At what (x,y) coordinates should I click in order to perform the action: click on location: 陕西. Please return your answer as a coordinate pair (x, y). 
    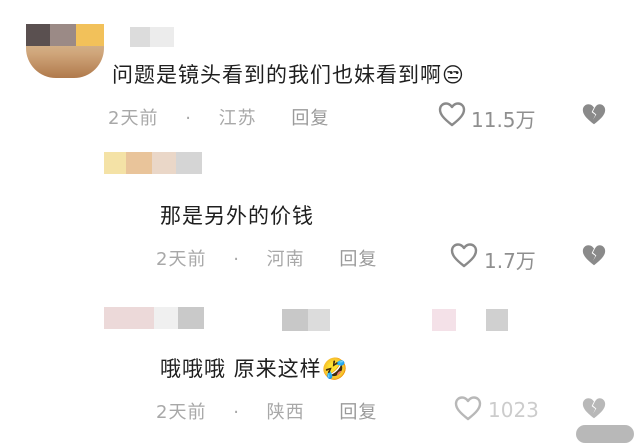
    Looking at the image, I should click on (285, 412).